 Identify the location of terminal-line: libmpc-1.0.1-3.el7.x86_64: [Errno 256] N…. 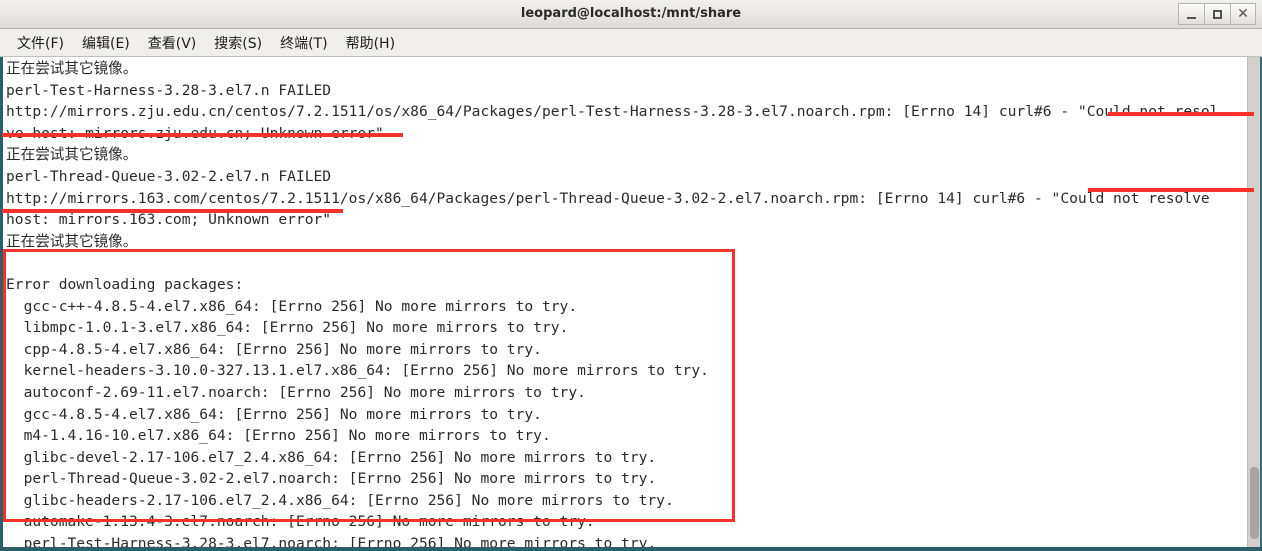
(287, 328).